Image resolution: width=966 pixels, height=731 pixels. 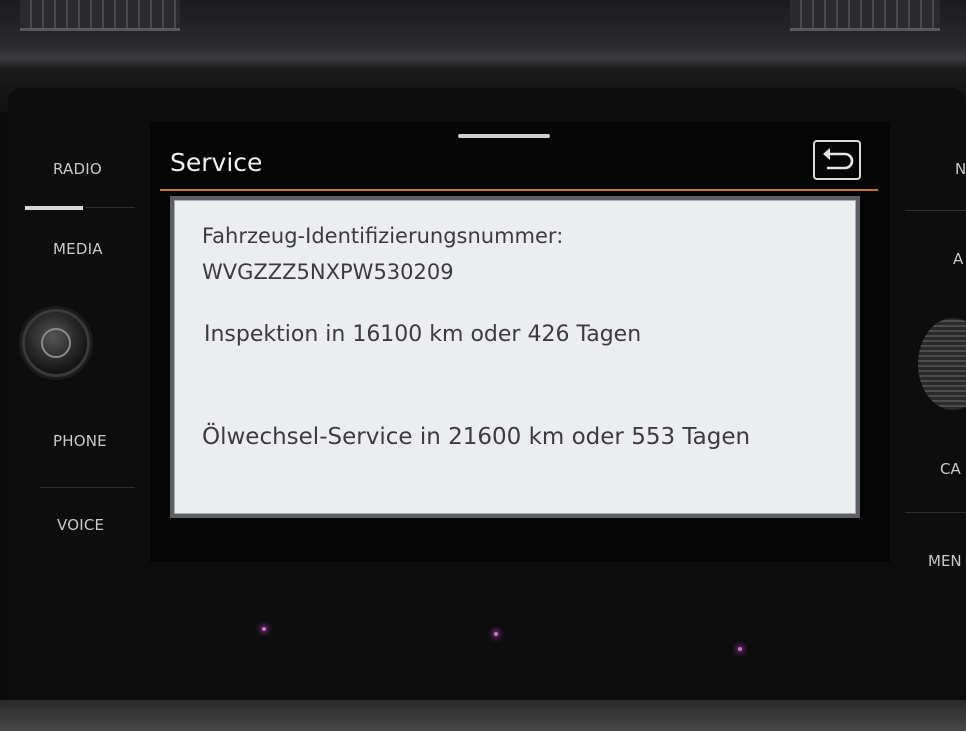 I want to click on page-title: Service, so click(x=216, y=162).